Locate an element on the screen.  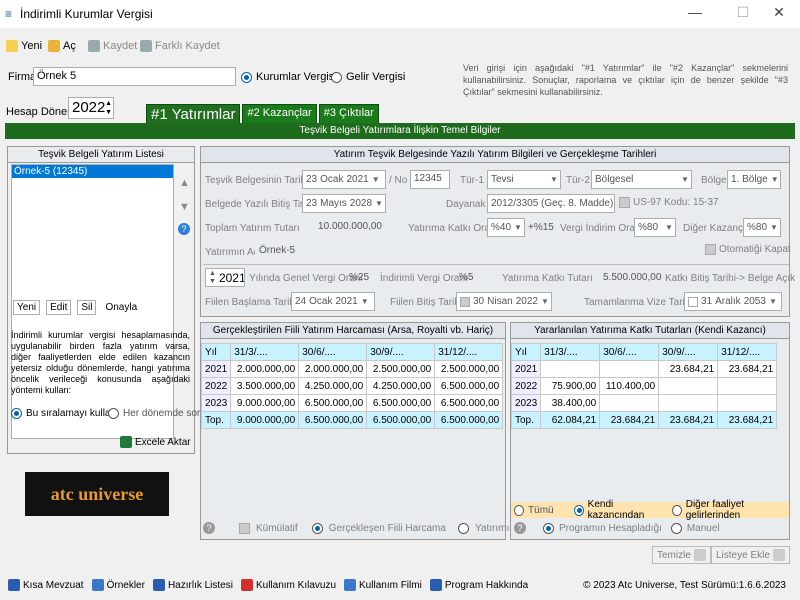
maximize-button: ☐ is located at coordinates (743, 14).